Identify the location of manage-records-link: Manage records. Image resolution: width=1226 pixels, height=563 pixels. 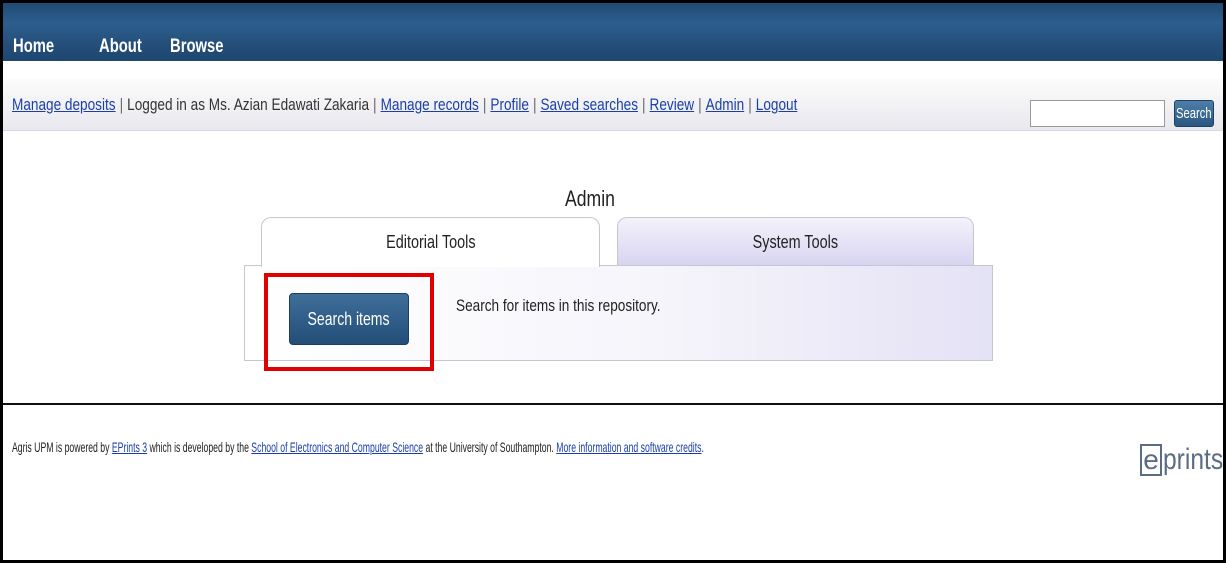
(430, 104).